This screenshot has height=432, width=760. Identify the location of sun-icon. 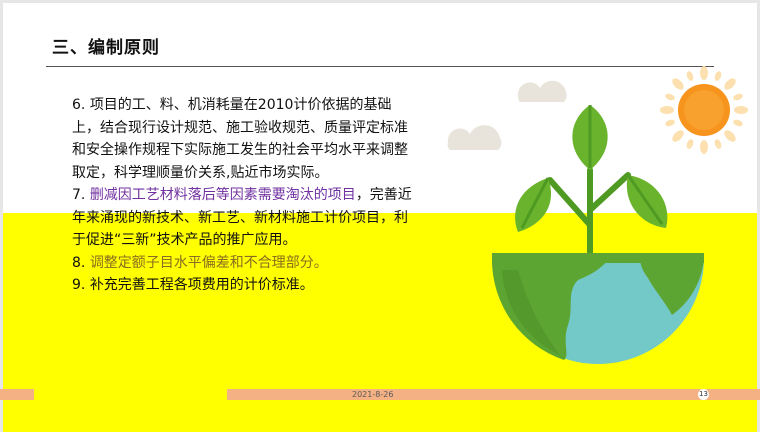
(704, 110).